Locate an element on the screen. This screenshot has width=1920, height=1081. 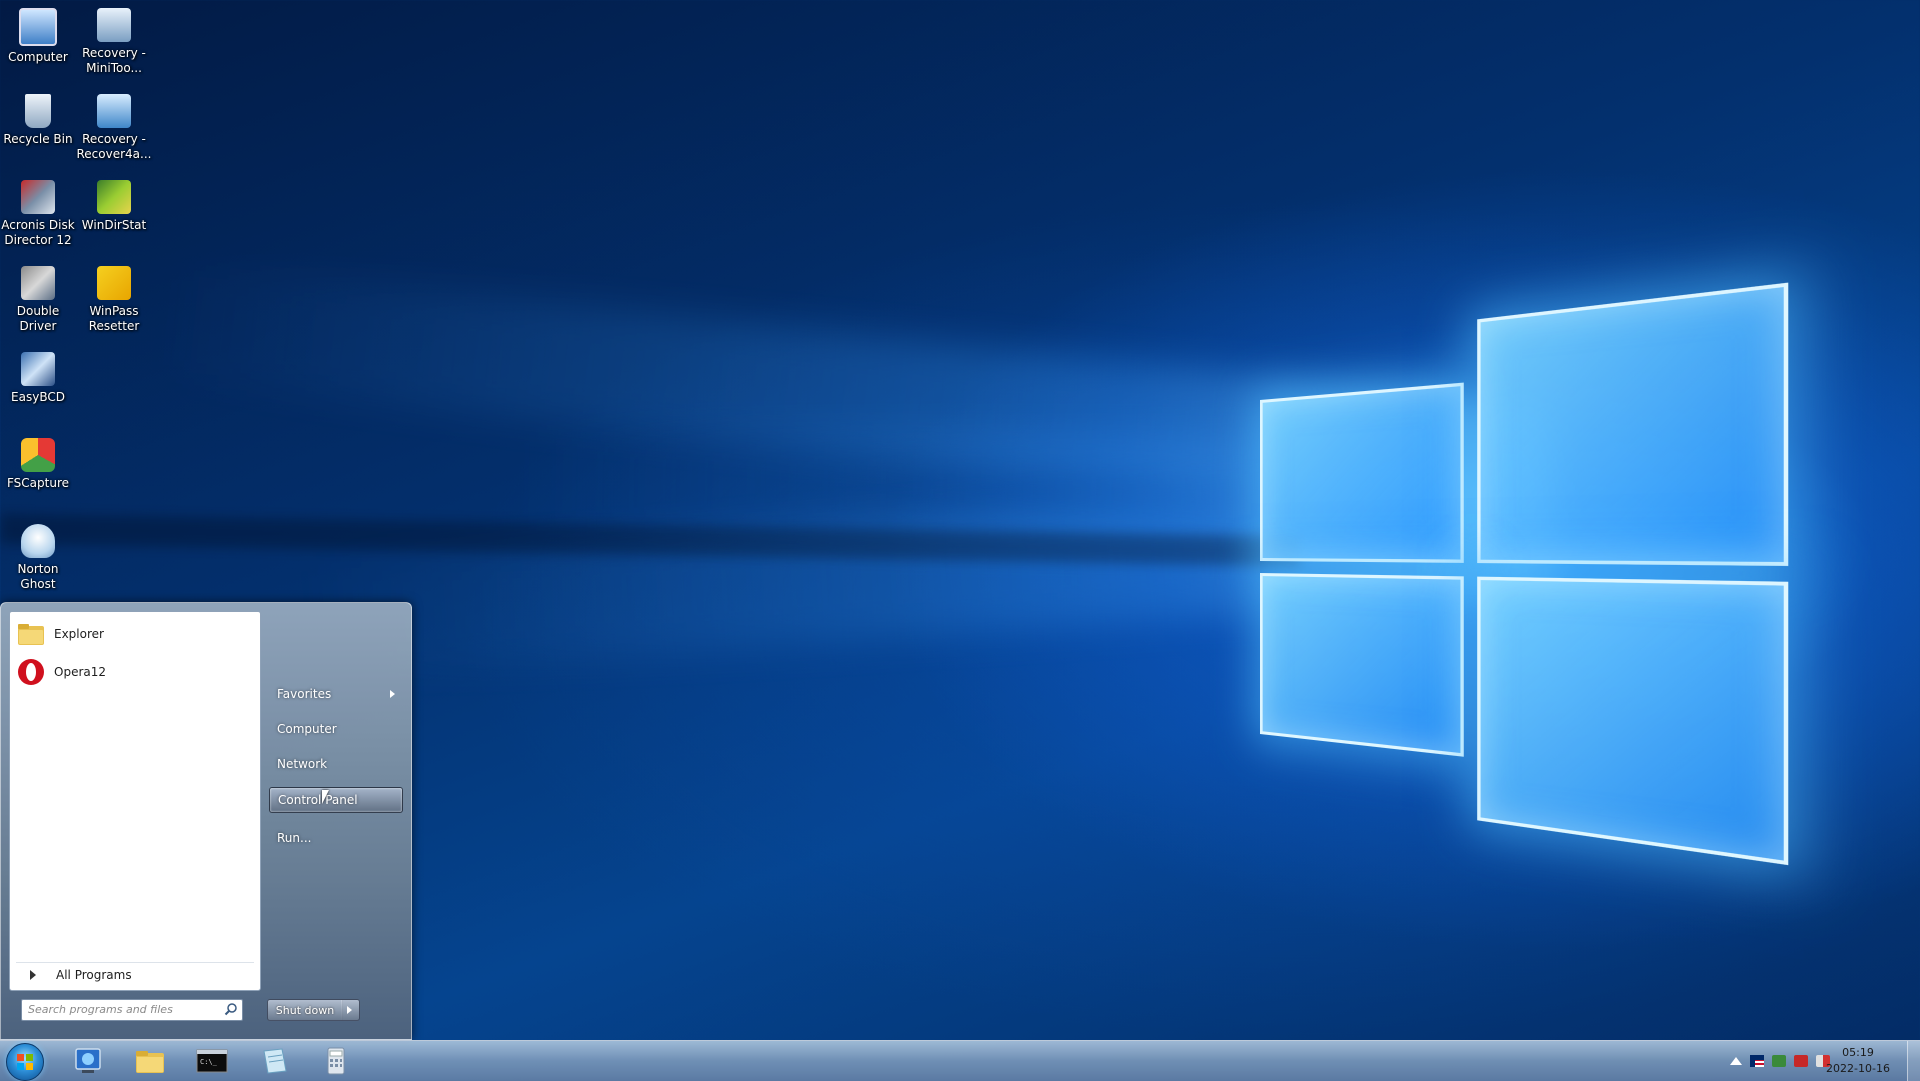
show-desktop-button is located at coordinates (1913, 1061).